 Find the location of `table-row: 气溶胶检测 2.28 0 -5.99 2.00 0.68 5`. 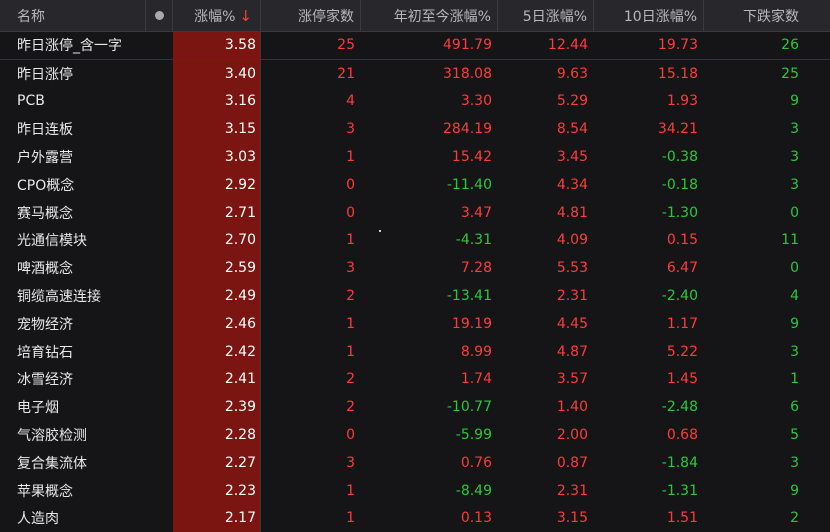

table-row: 气溶胶检测 2.28 0 -5.99 2.00 0.68 5 is located at coordinates (415, 435).